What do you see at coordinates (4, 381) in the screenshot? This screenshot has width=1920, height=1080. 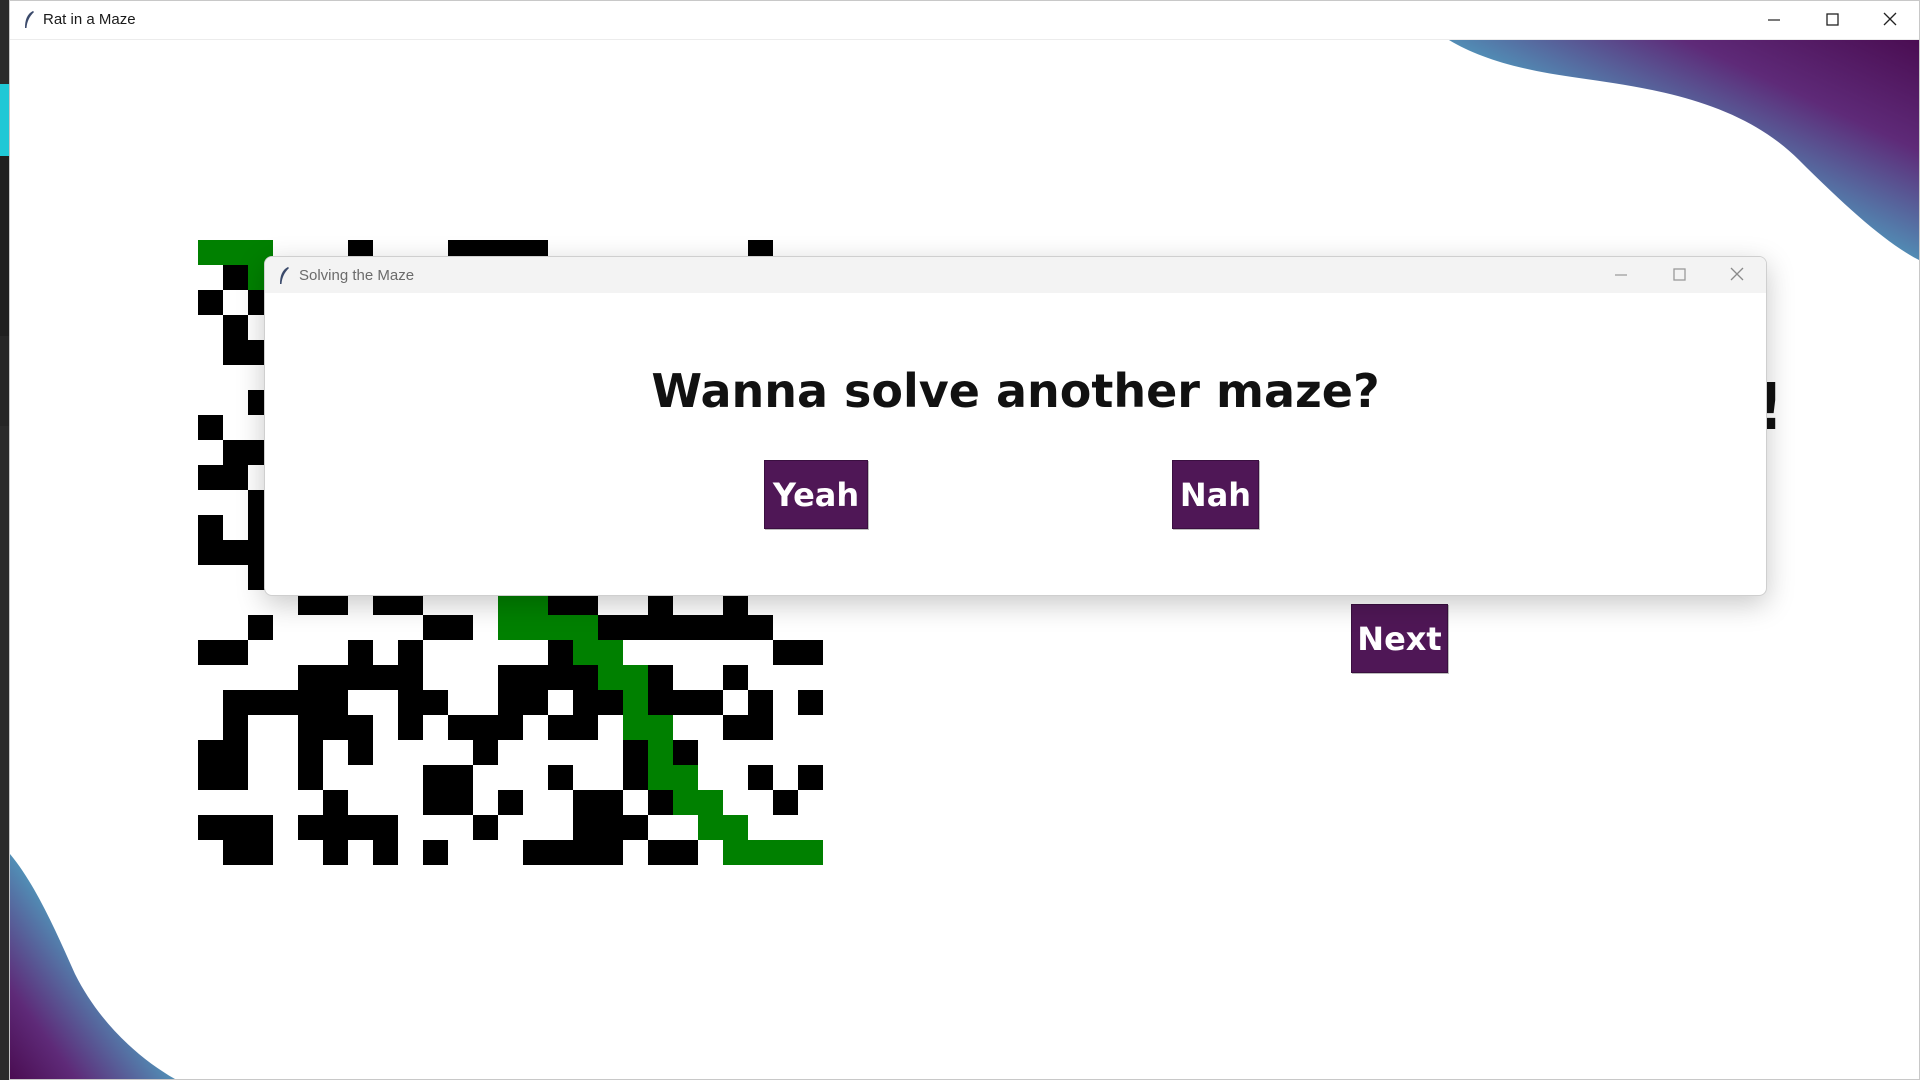 I see `background-panel` at bounding box center [4, 381].